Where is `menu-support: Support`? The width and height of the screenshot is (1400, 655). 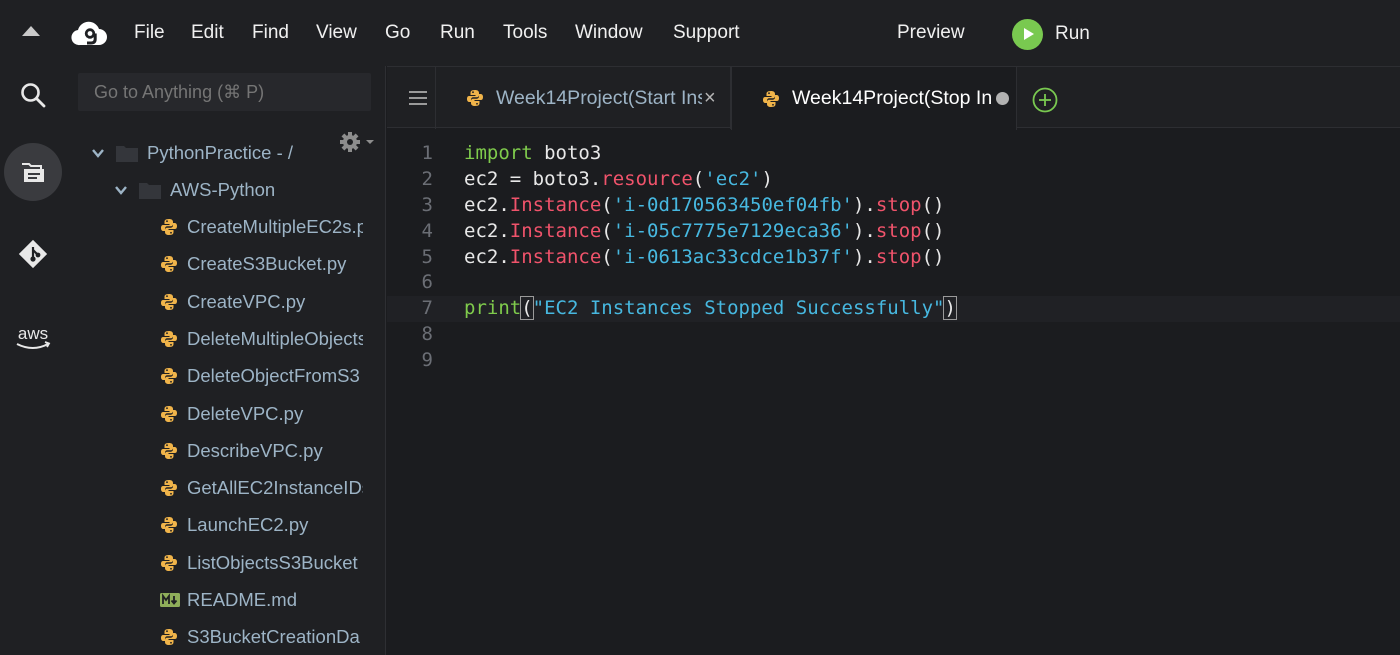 menu-support: Support is located at coordinates (706, 33).